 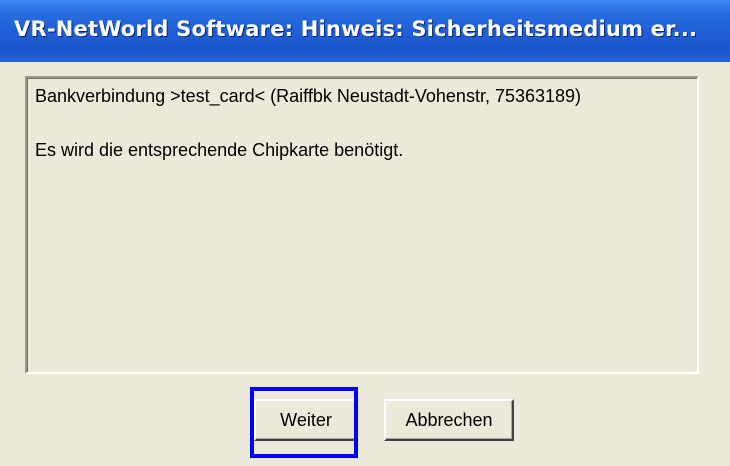 I want to click on continue-button: Weiter, so click(x=306, y=420).